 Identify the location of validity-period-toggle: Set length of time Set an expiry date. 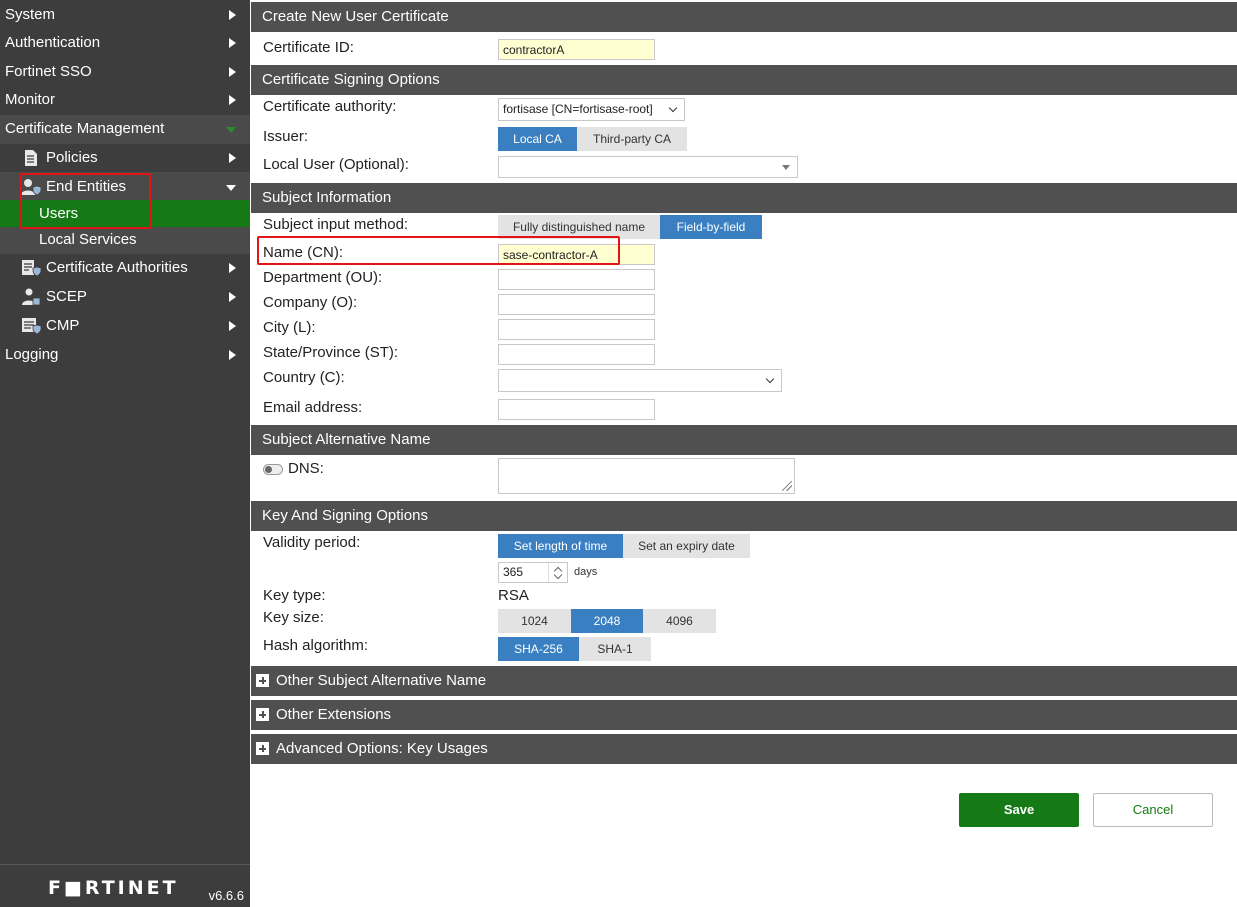
(624, 546).